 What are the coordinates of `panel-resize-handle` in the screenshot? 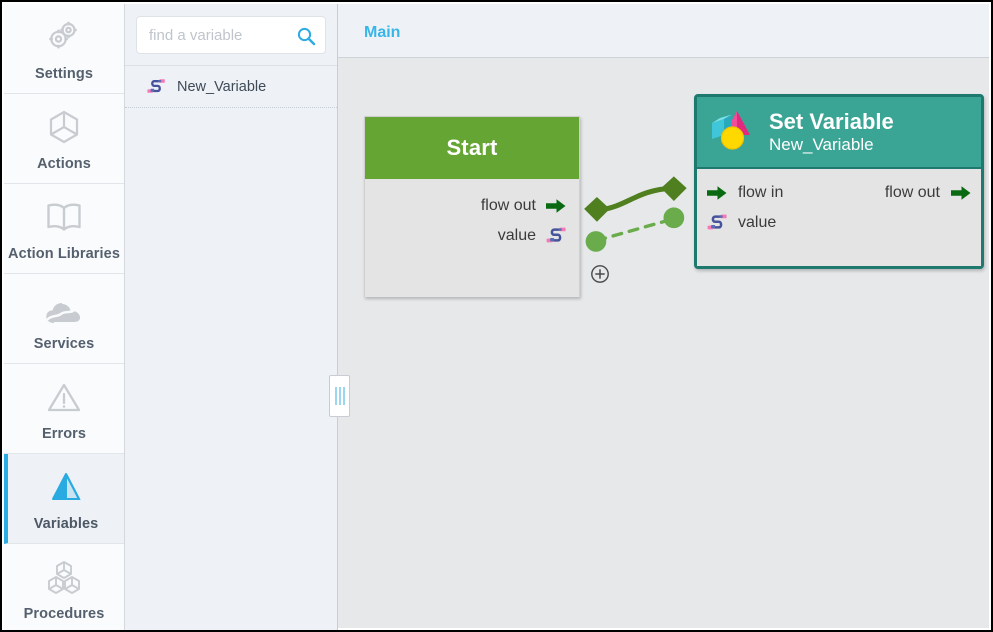 It's located at (339, 396).